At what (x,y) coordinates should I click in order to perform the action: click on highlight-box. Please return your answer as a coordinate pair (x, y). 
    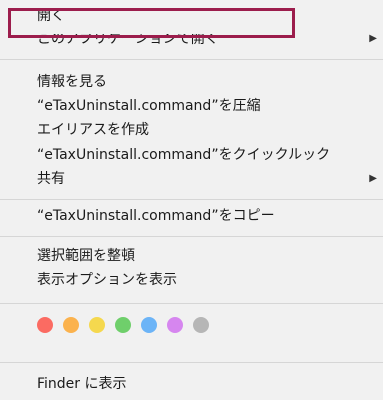
    Looking at the image, I should click on (151, 23).